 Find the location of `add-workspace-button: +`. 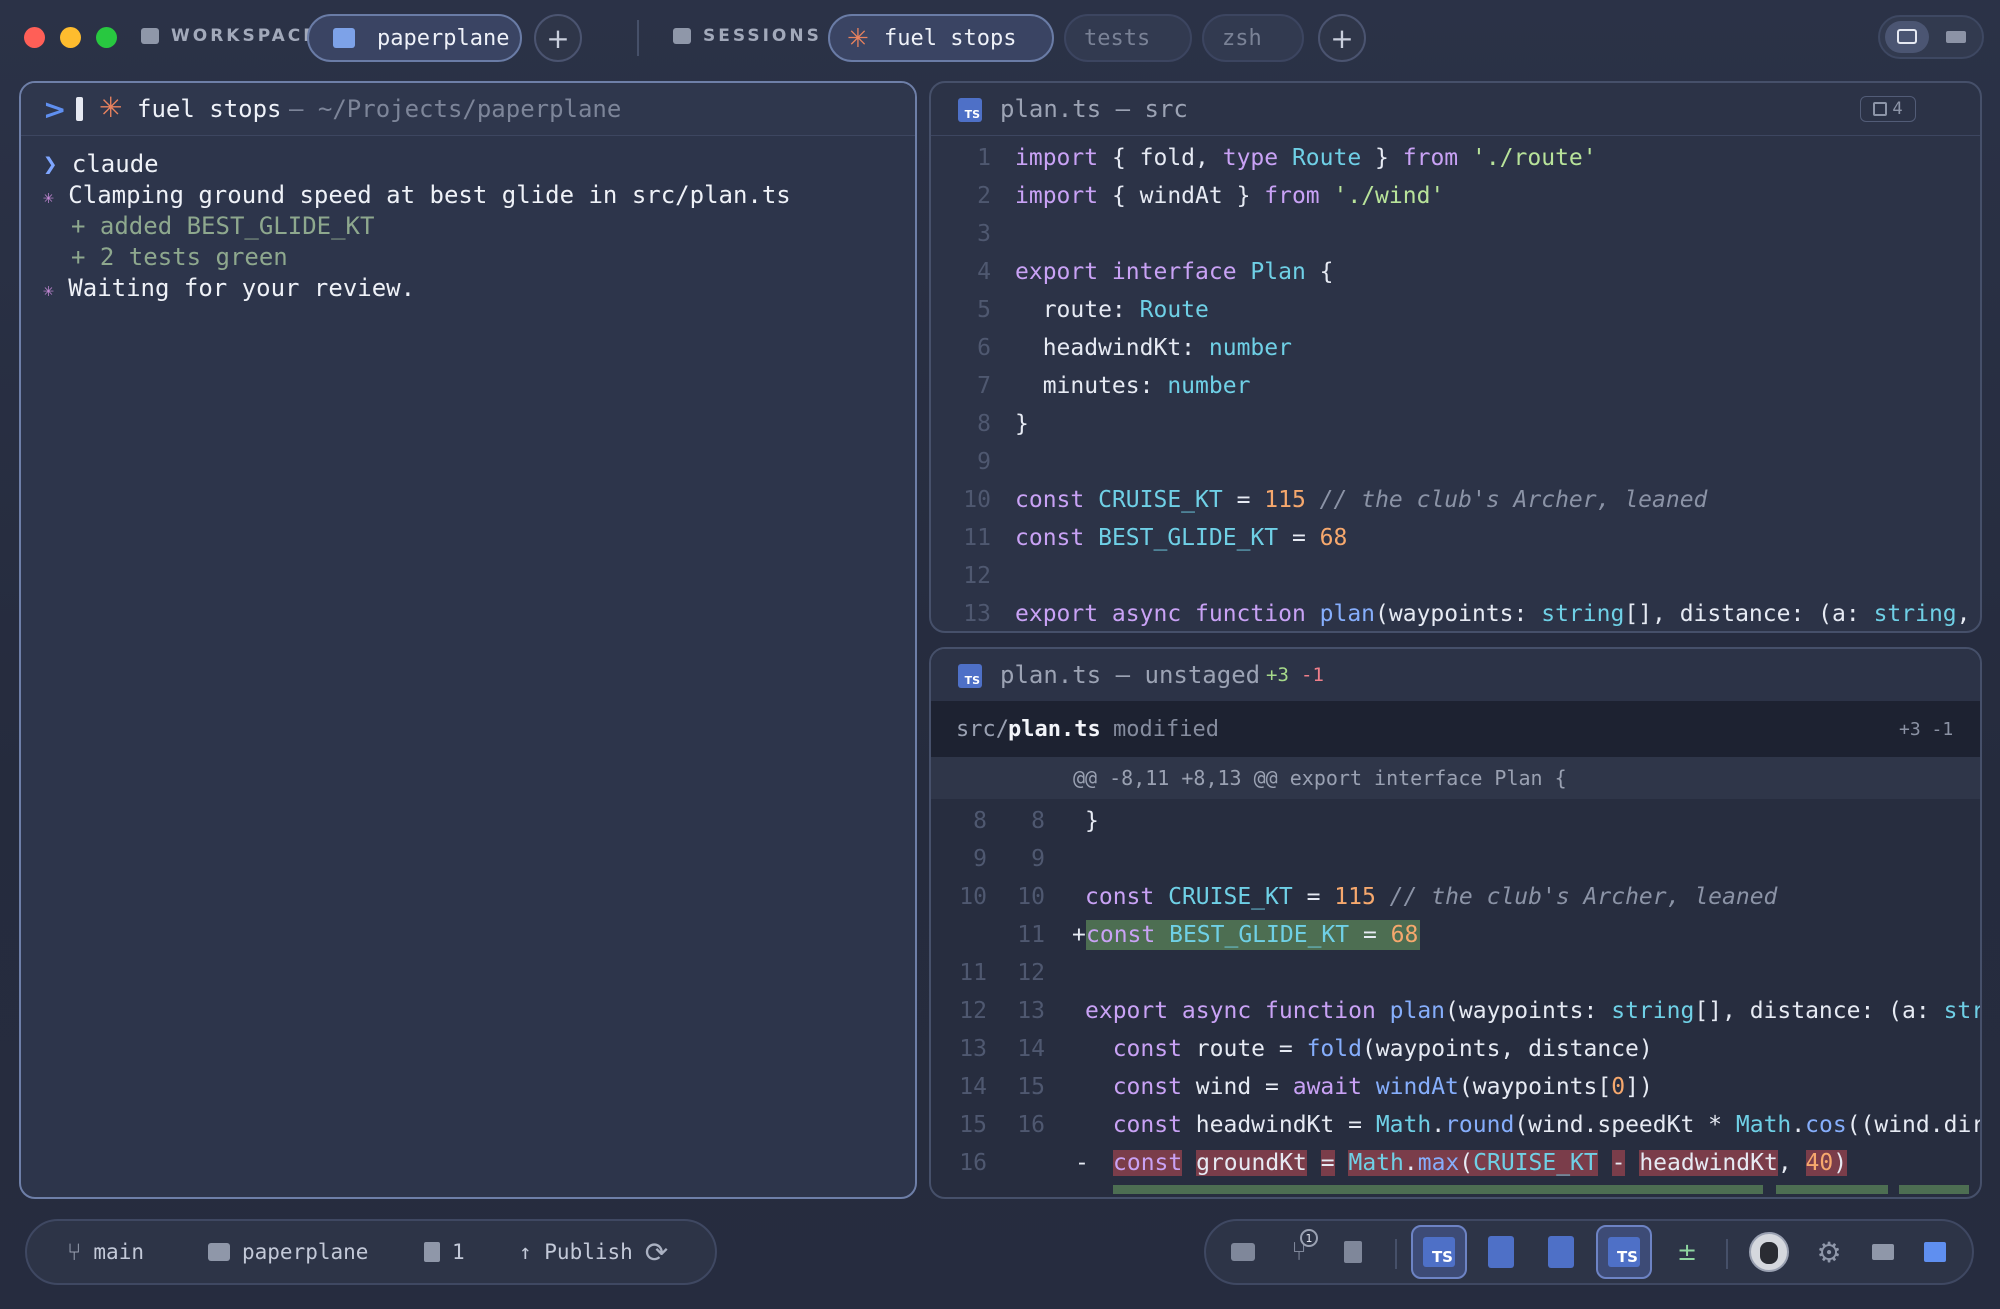

add-workspace-button: + is located at coordinates (558, 38).